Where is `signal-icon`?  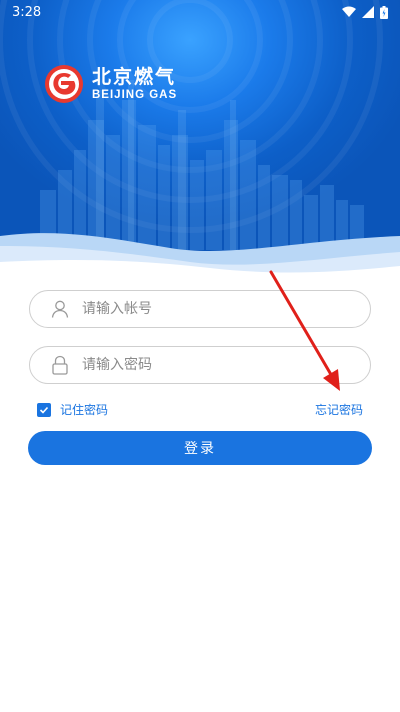 signal-icon is located at coordinates (368, 12).